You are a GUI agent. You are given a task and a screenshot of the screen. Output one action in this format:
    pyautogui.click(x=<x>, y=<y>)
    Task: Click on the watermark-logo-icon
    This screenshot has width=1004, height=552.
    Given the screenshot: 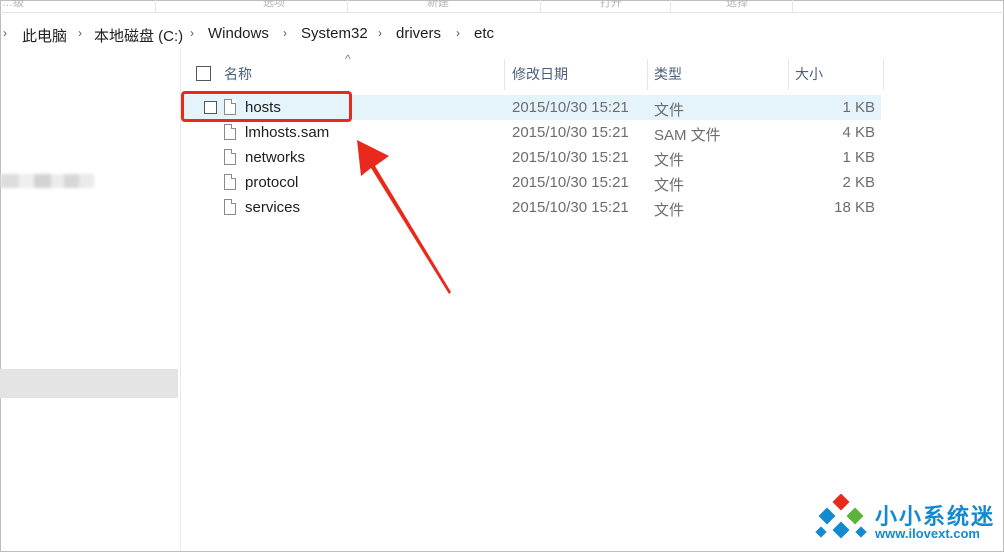 What is the action you would take?
    pyautogui.click(x=841, y=516)
    